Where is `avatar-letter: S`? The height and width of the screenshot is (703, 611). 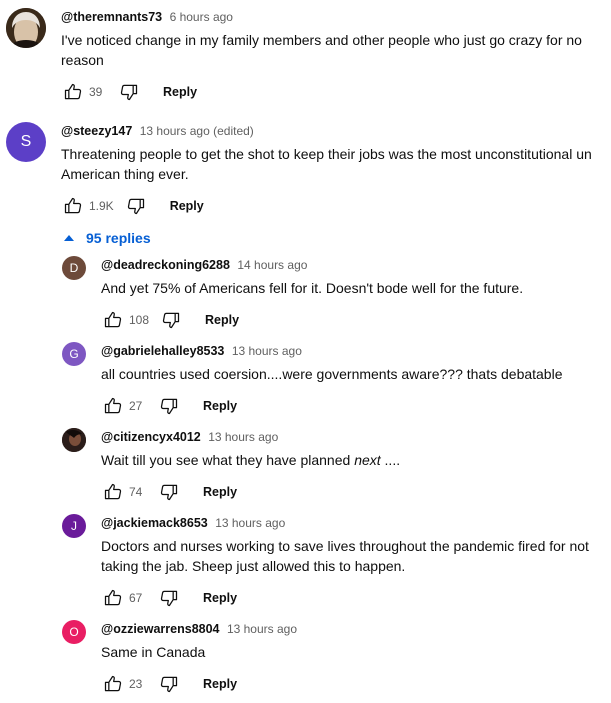 avatar-letter: S is located at coordinates (26, 141).